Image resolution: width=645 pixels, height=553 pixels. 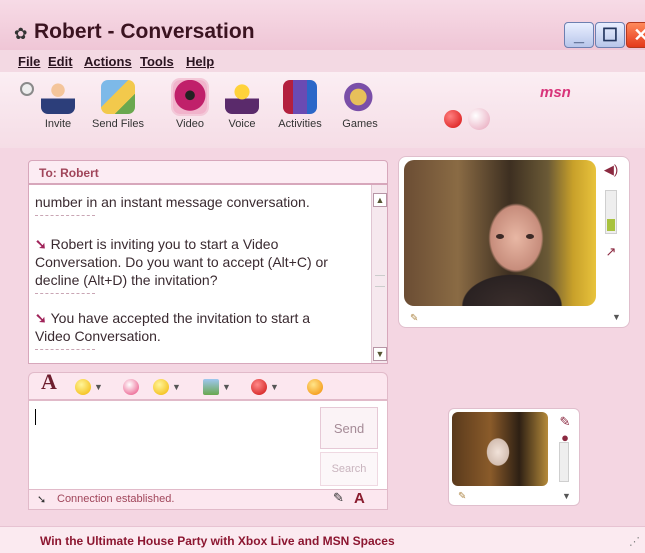 What do you see at coordinates (379, 274) in the screenshot?
I see `conversation-scrollbar: ▲ ▼` at bounding box center [379, 274].